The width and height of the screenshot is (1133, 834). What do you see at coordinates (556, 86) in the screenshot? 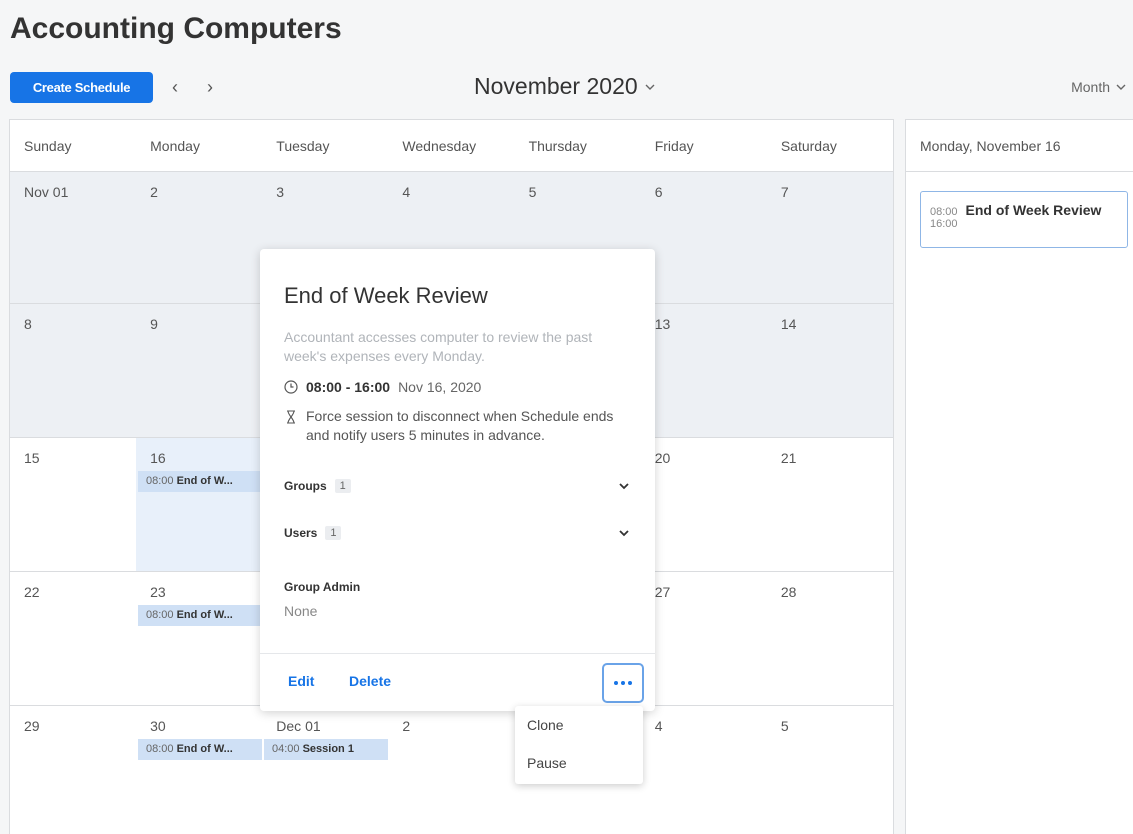
I see `month-label: November 2020` at bounding box center [556, 86].